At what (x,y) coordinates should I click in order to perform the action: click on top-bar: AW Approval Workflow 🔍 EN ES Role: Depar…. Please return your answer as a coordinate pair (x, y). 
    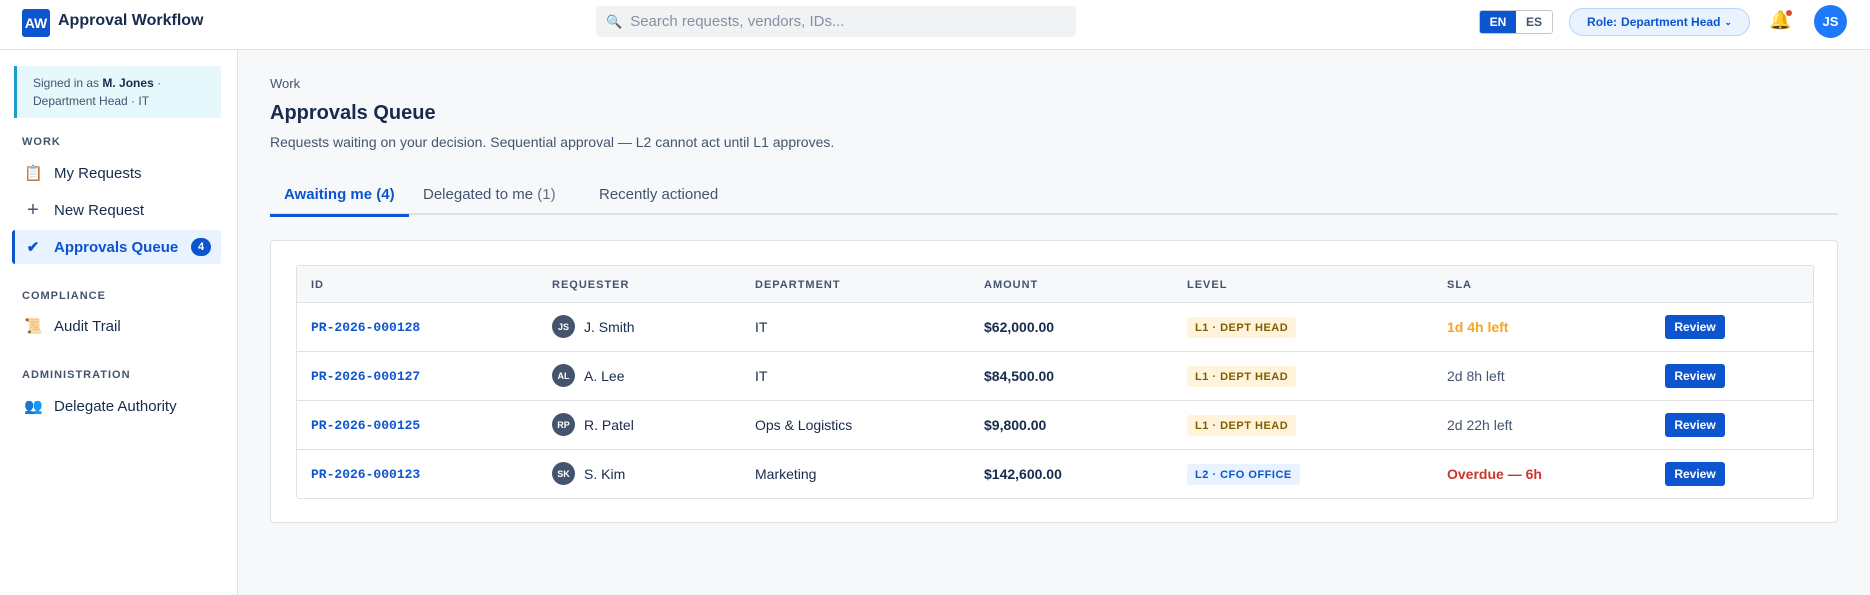
    Looking at the image, I should click on (935, 25).